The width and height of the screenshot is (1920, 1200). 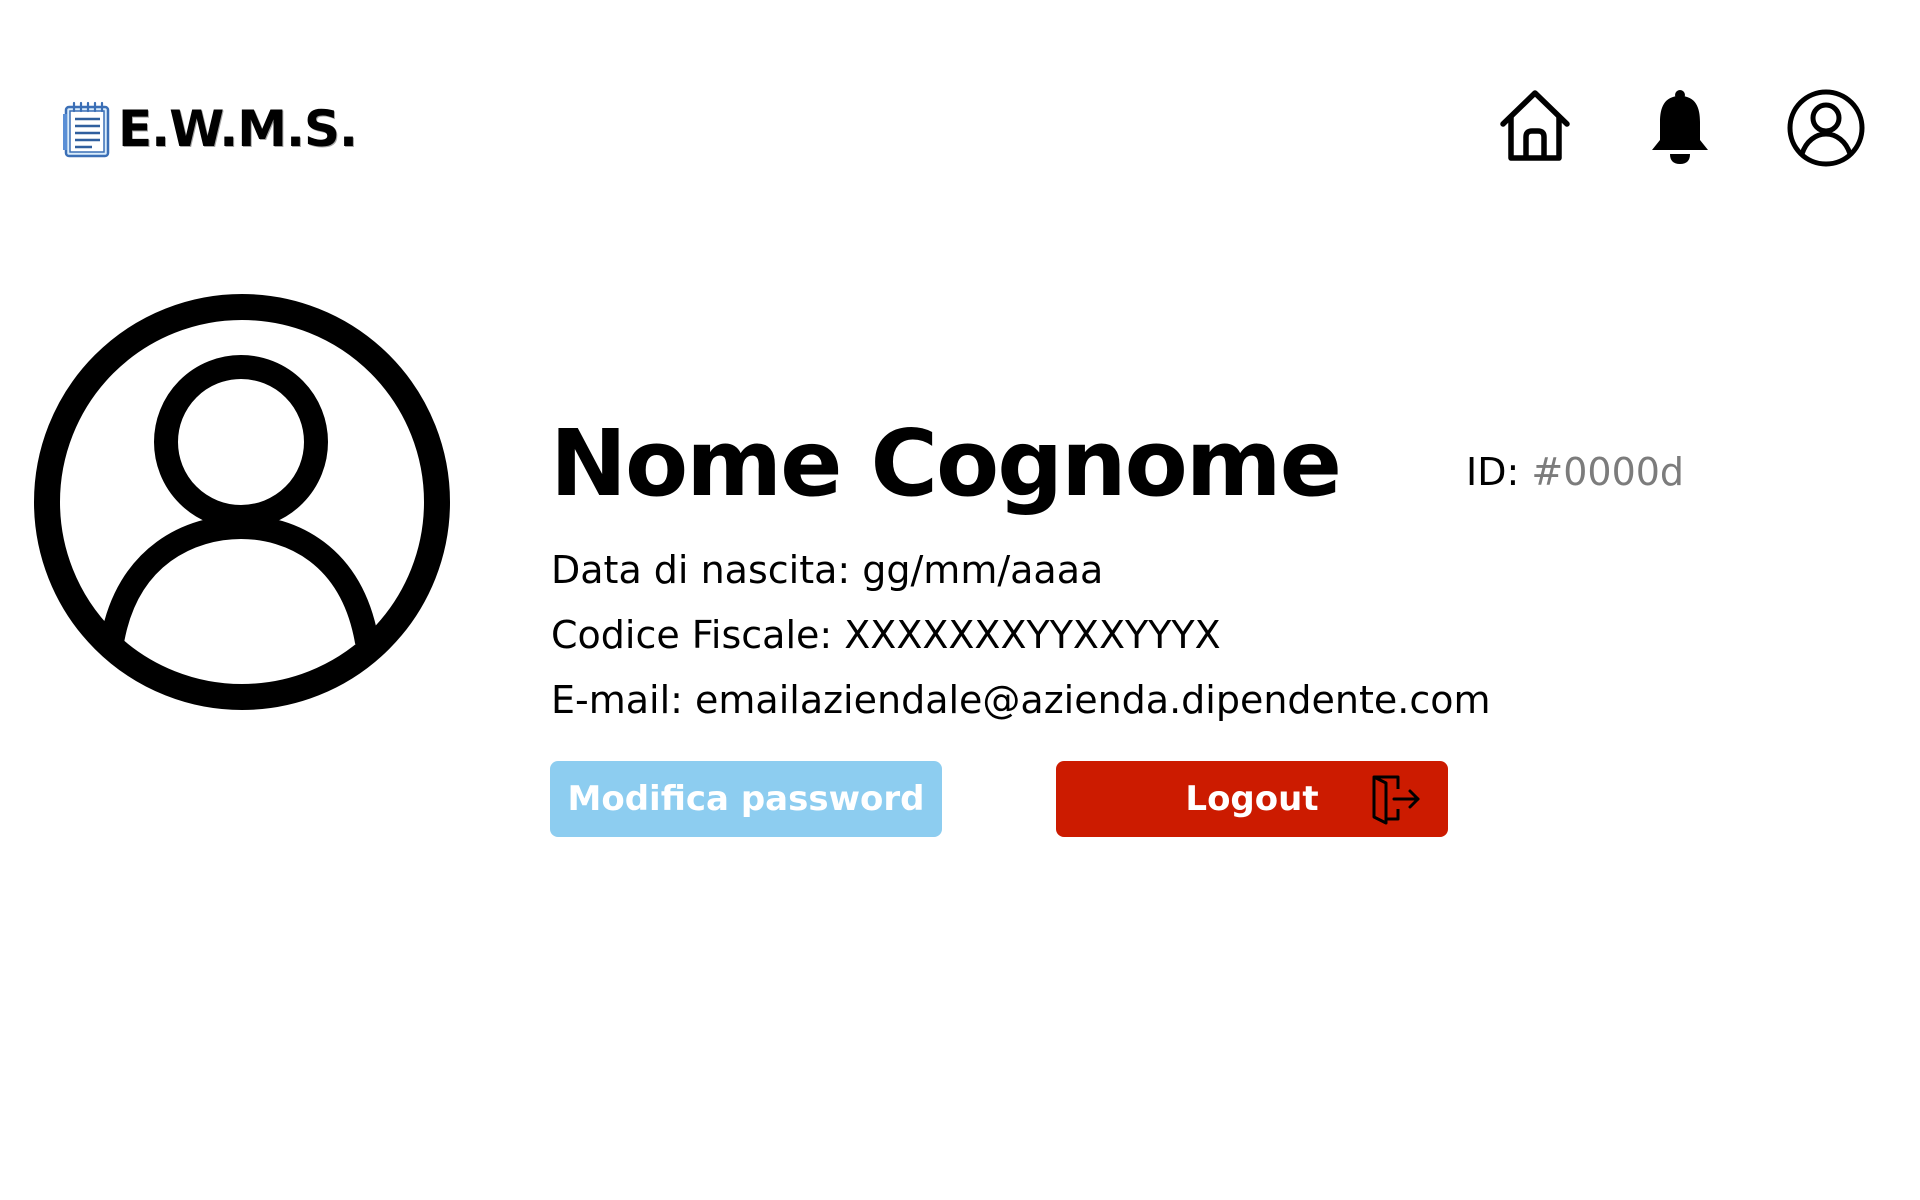 What do you see at coordinates (827, 570) in the screenshot?
I see `birth-date: Data di nascita: gg/mm/aaaa` at bounding box center [827, 570].